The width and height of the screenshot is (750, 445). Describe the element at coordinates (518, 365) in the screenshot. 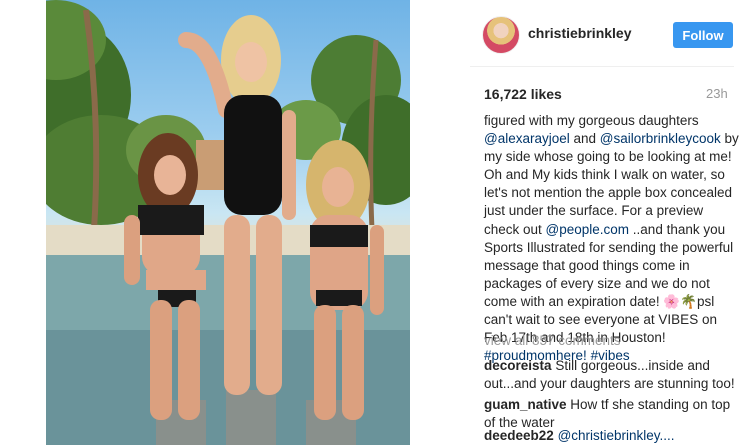

I see `comment-username: decoreista` at that location.